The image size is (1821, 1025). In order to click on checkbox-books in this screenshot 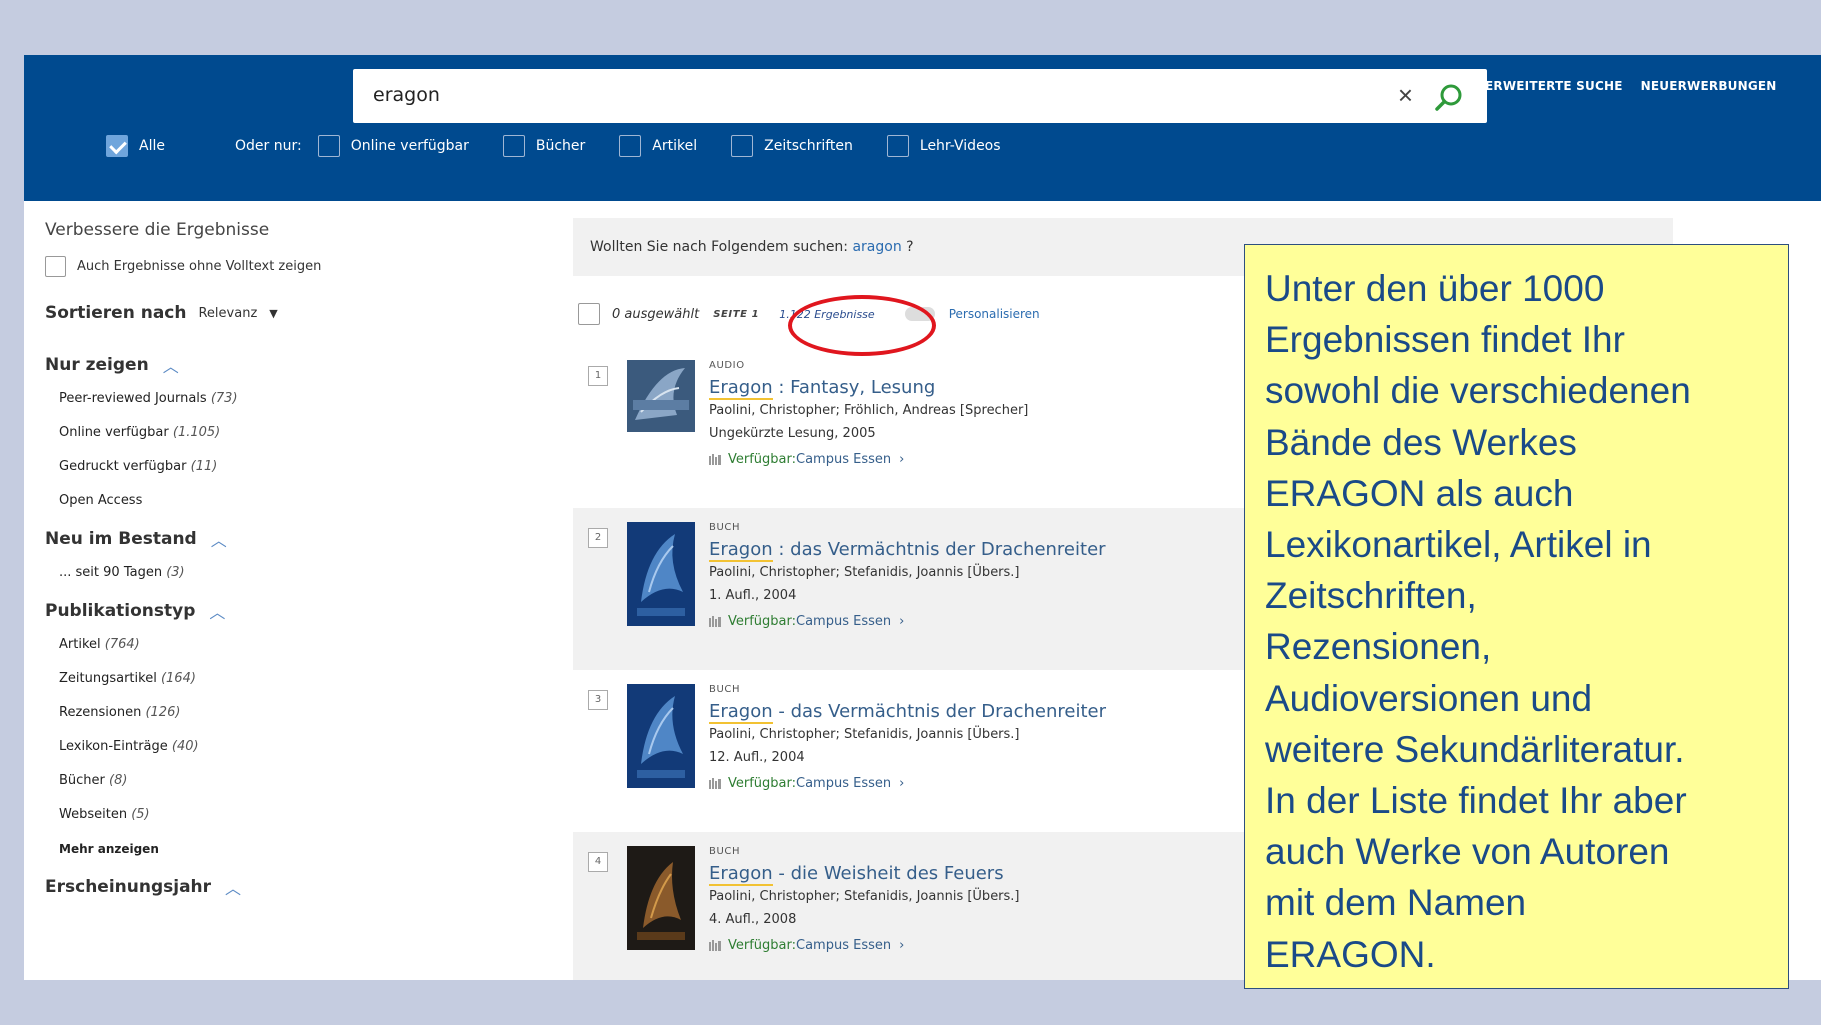, I will do `click(513, 146)`.